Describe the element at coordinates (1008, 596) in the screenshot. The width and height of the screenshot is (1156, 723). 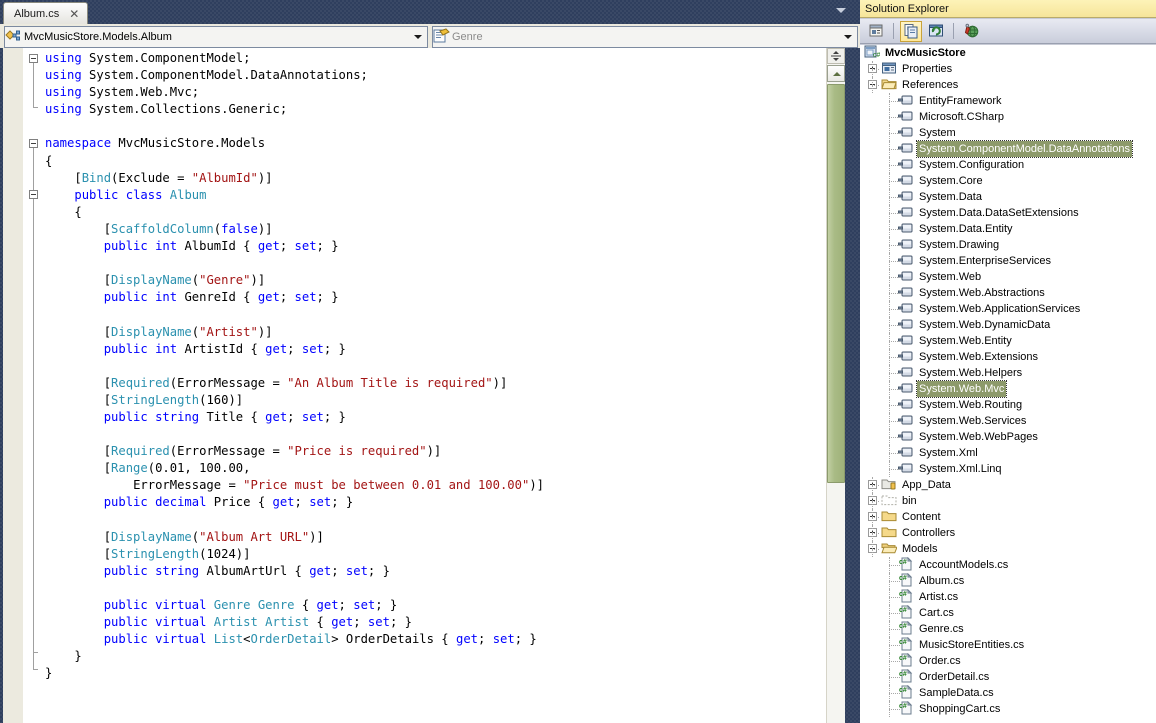
I see `tree-item-artist-cs: c# Artist.cs` at that location.